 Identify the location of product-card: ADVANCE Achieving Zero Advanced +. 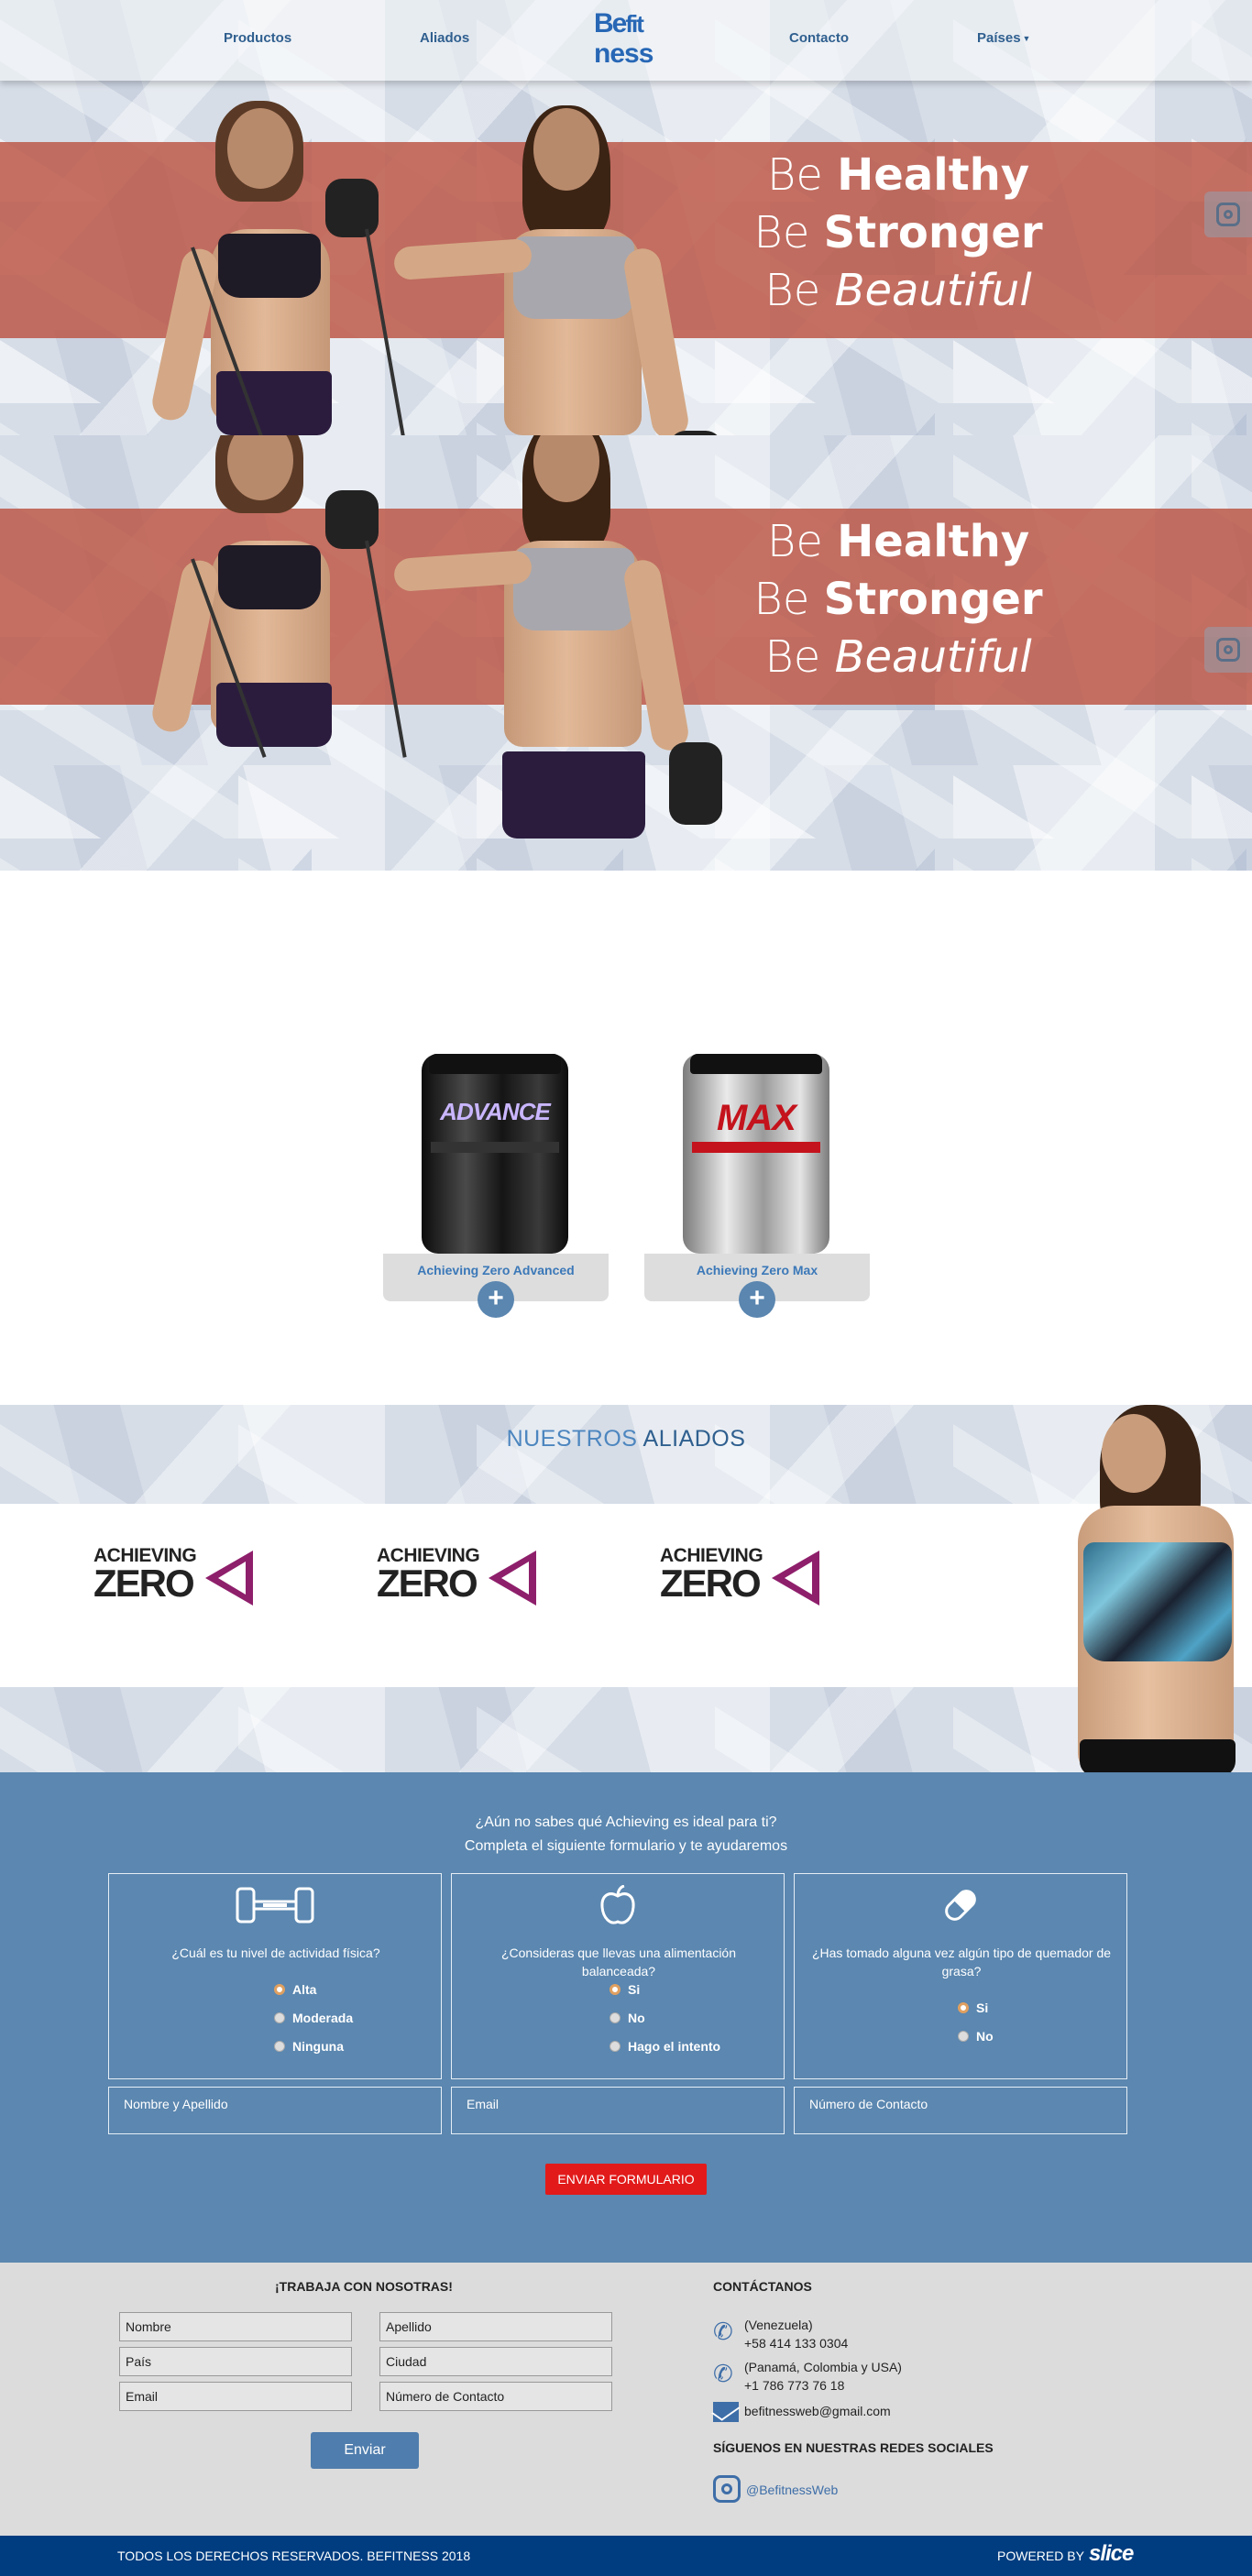
(496, 1186).